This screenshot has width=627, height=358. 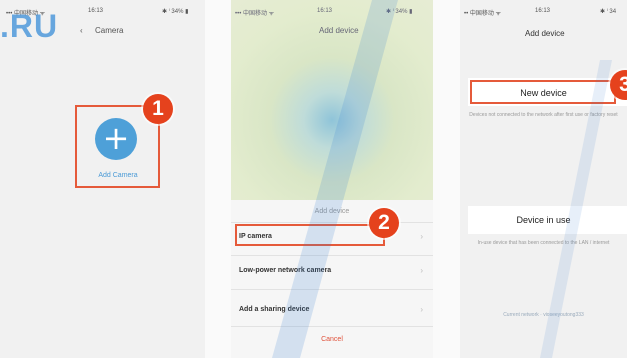 I want to click on status-carrier: •• 中国移动 ᯤ, so click(x=483, y=14).